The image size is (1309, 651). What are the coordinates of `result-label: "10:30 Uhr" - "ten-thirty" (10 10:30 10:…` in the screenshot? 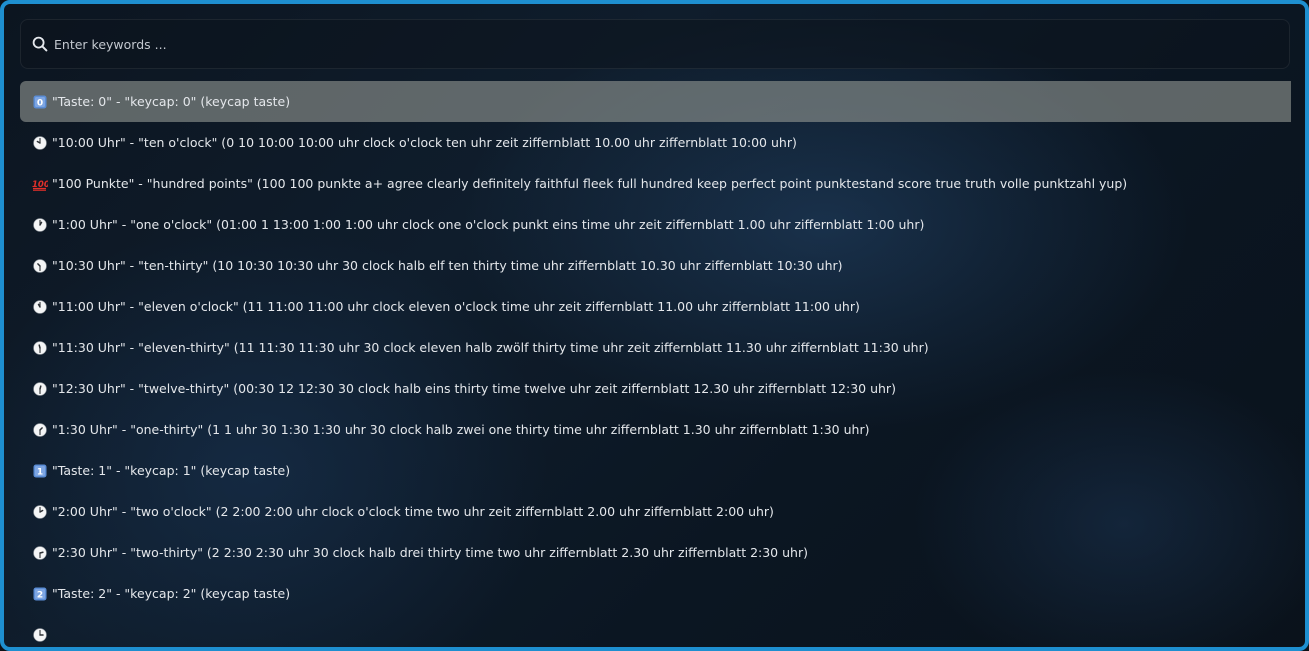 It's located at (447, 265).